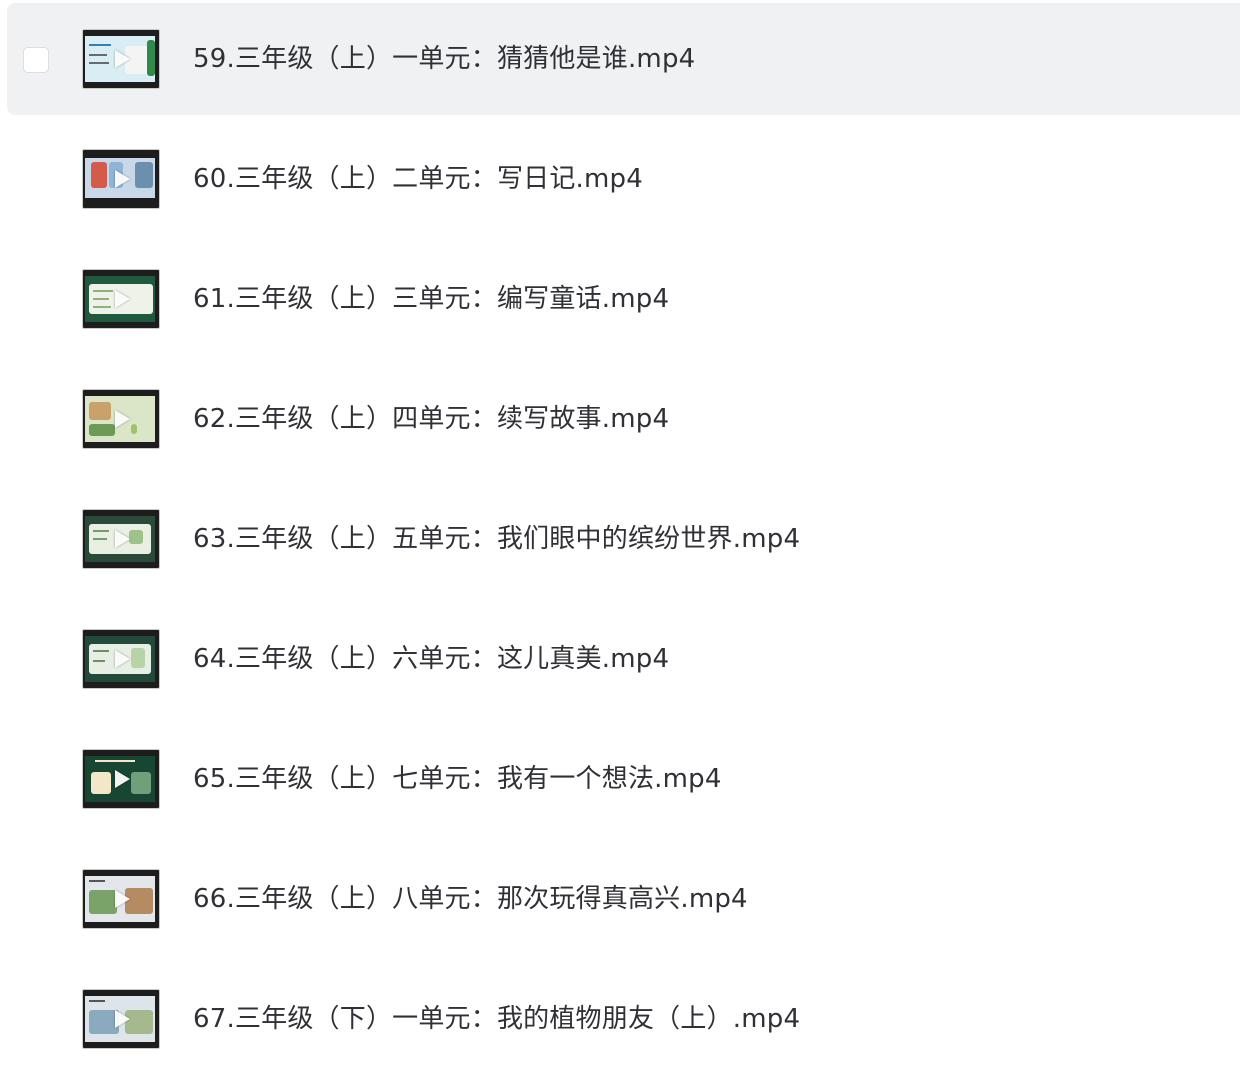 The height and width of the screenshot is (1081, 1240). I want to click on file-row: 67.三年级（下）一单元：我的植物朋友（上）.mp4, so click(623, 1019).